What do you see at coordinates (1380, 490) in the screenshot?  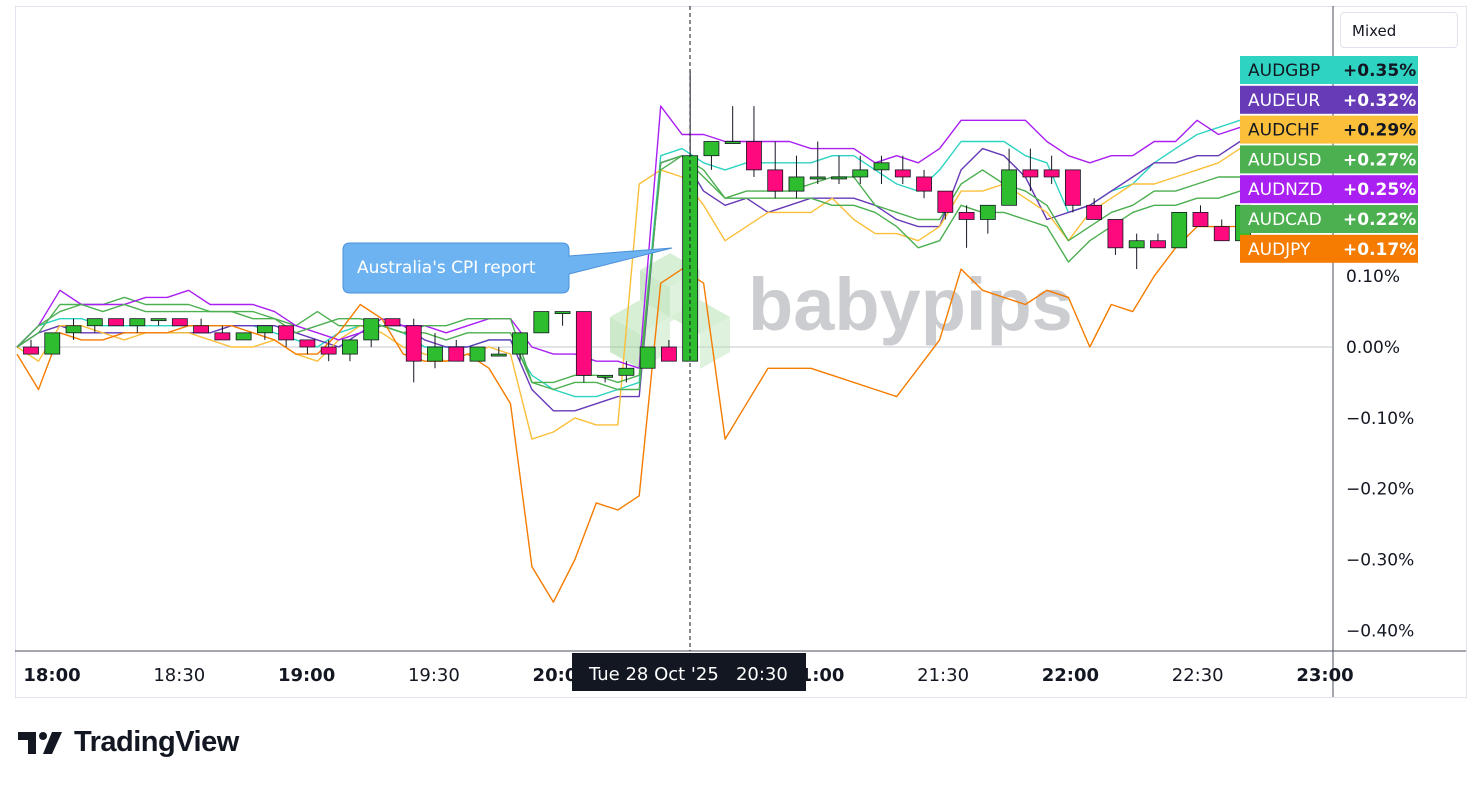 I see `price-tick-label: −0.20%` at bounding box center [1380, 490].